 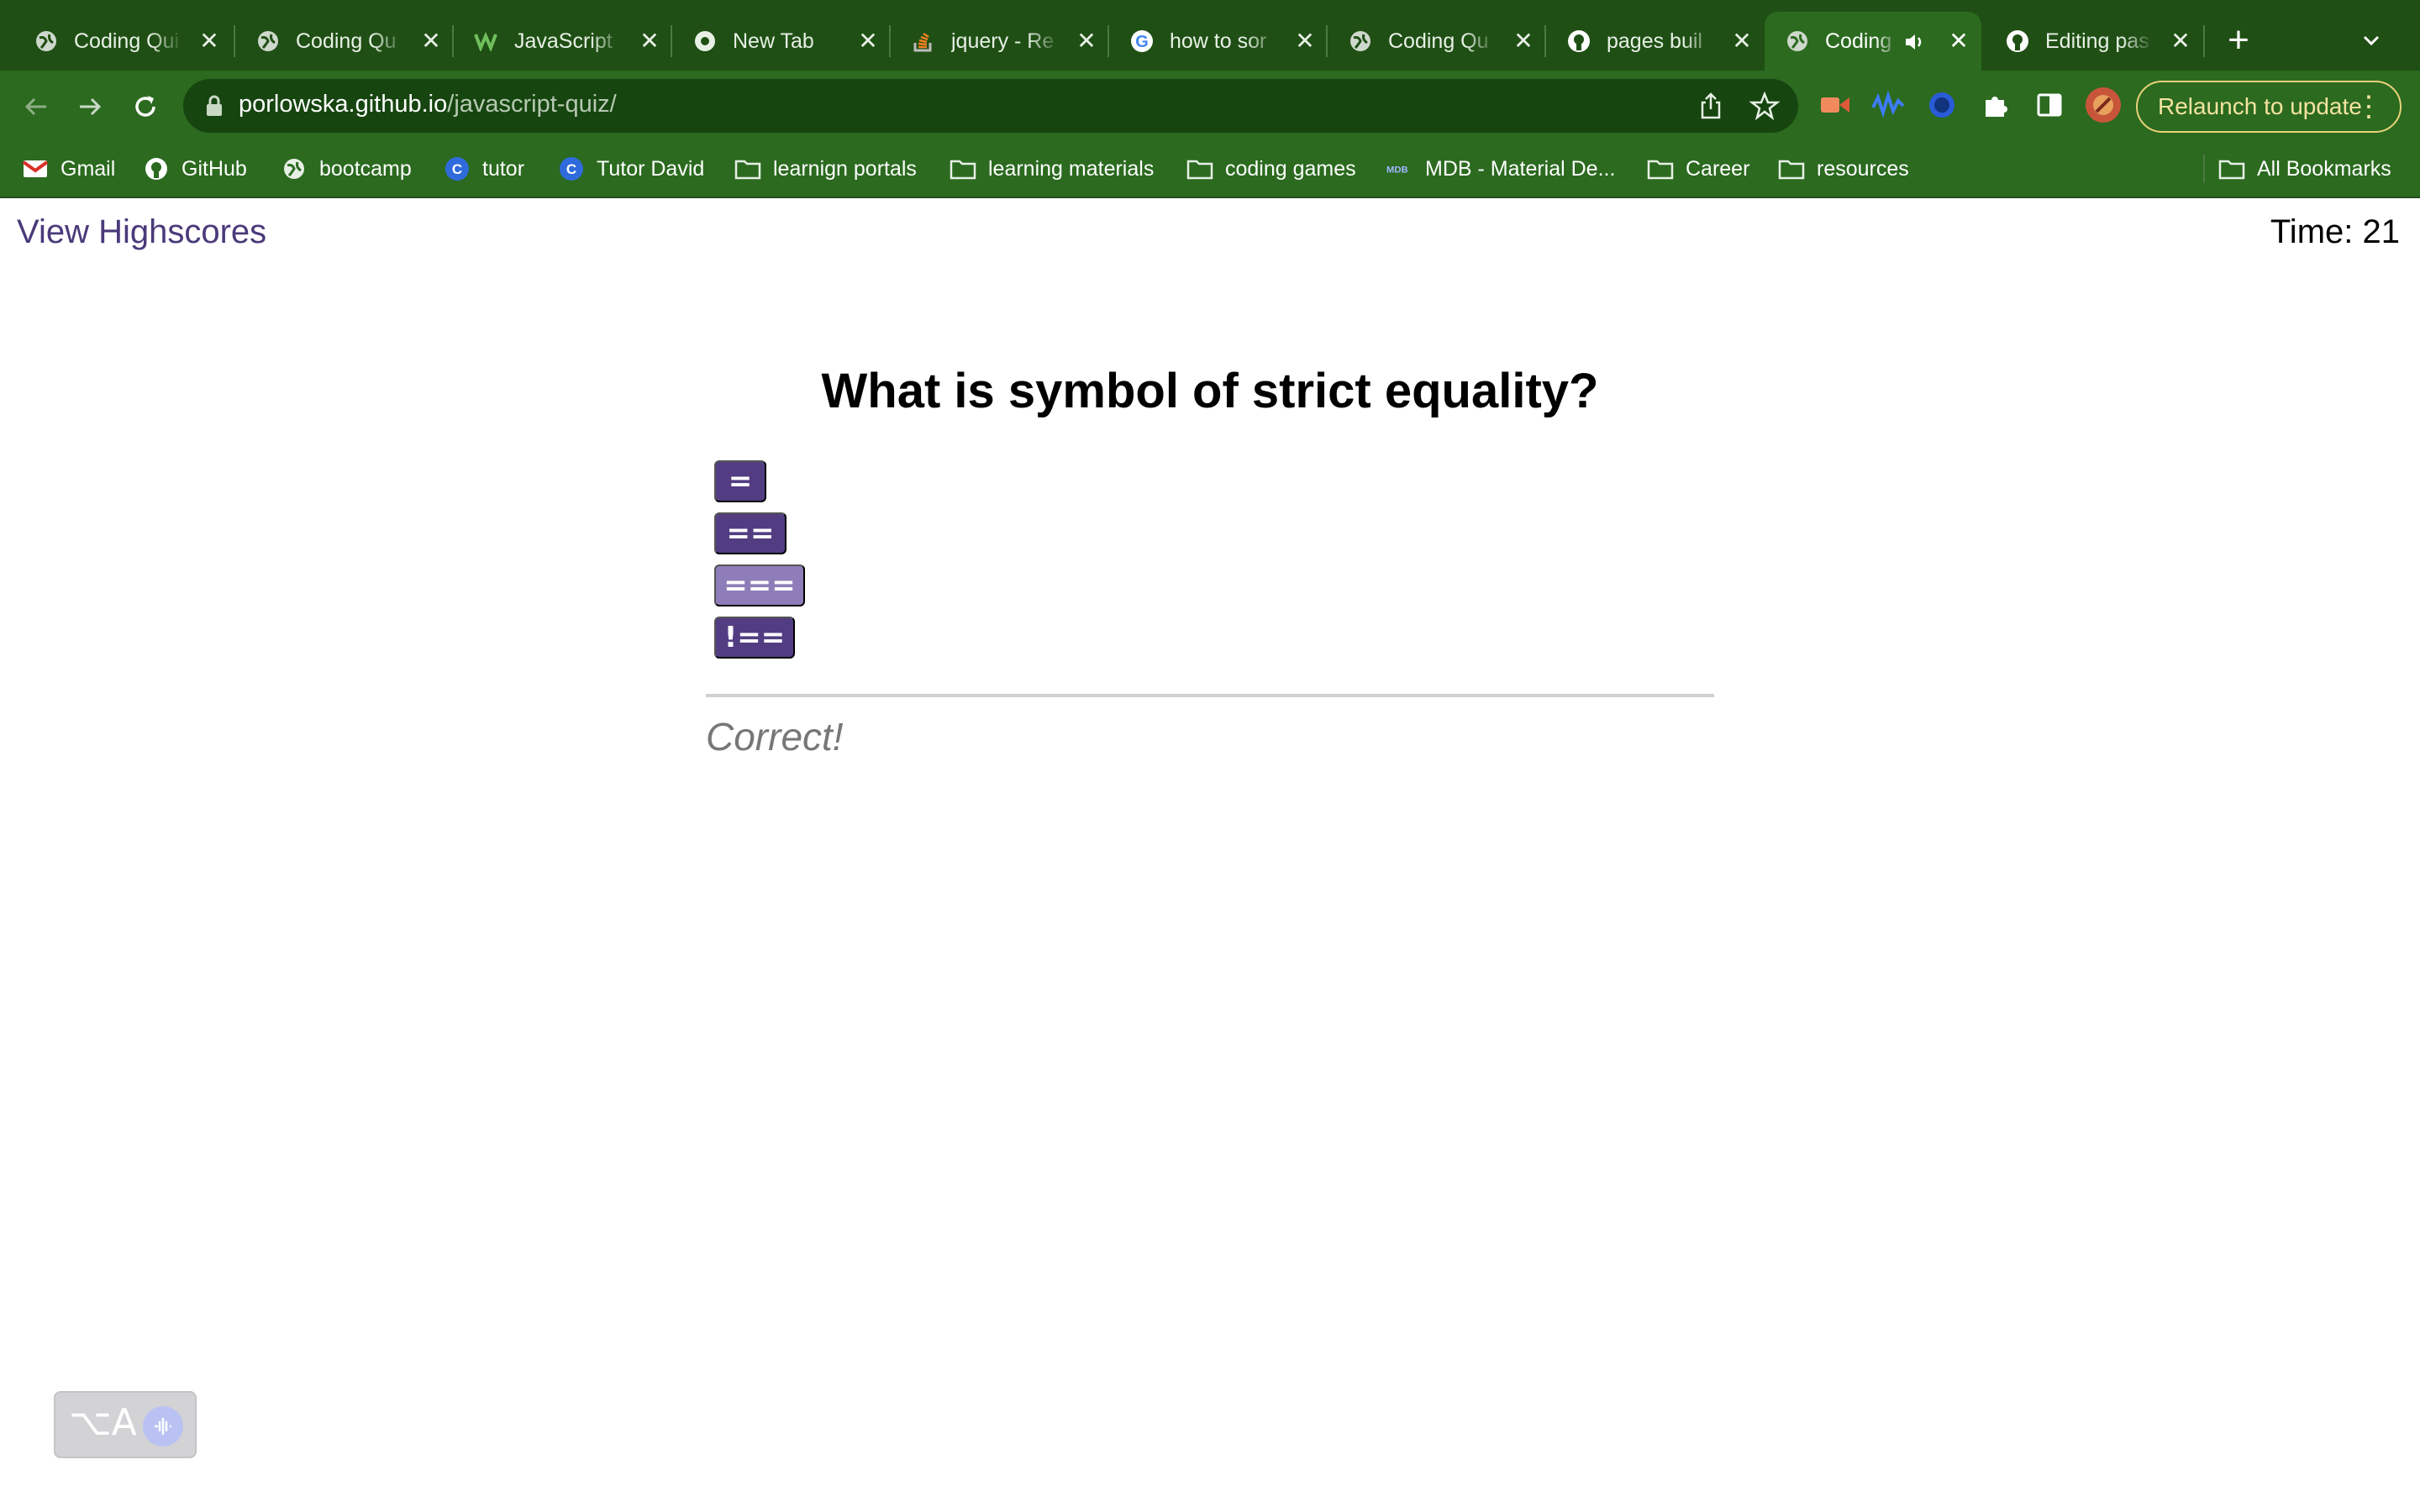 I want to click on bookmark-label: tutor, so click(x=503, y=168).